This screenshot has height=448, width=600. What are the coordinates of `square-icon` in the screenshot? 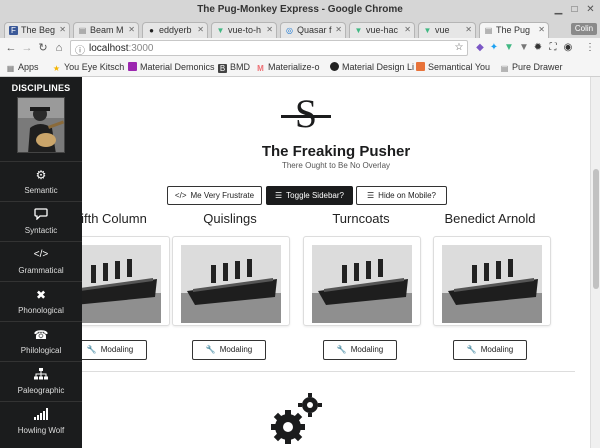 It's located at (132, 66).